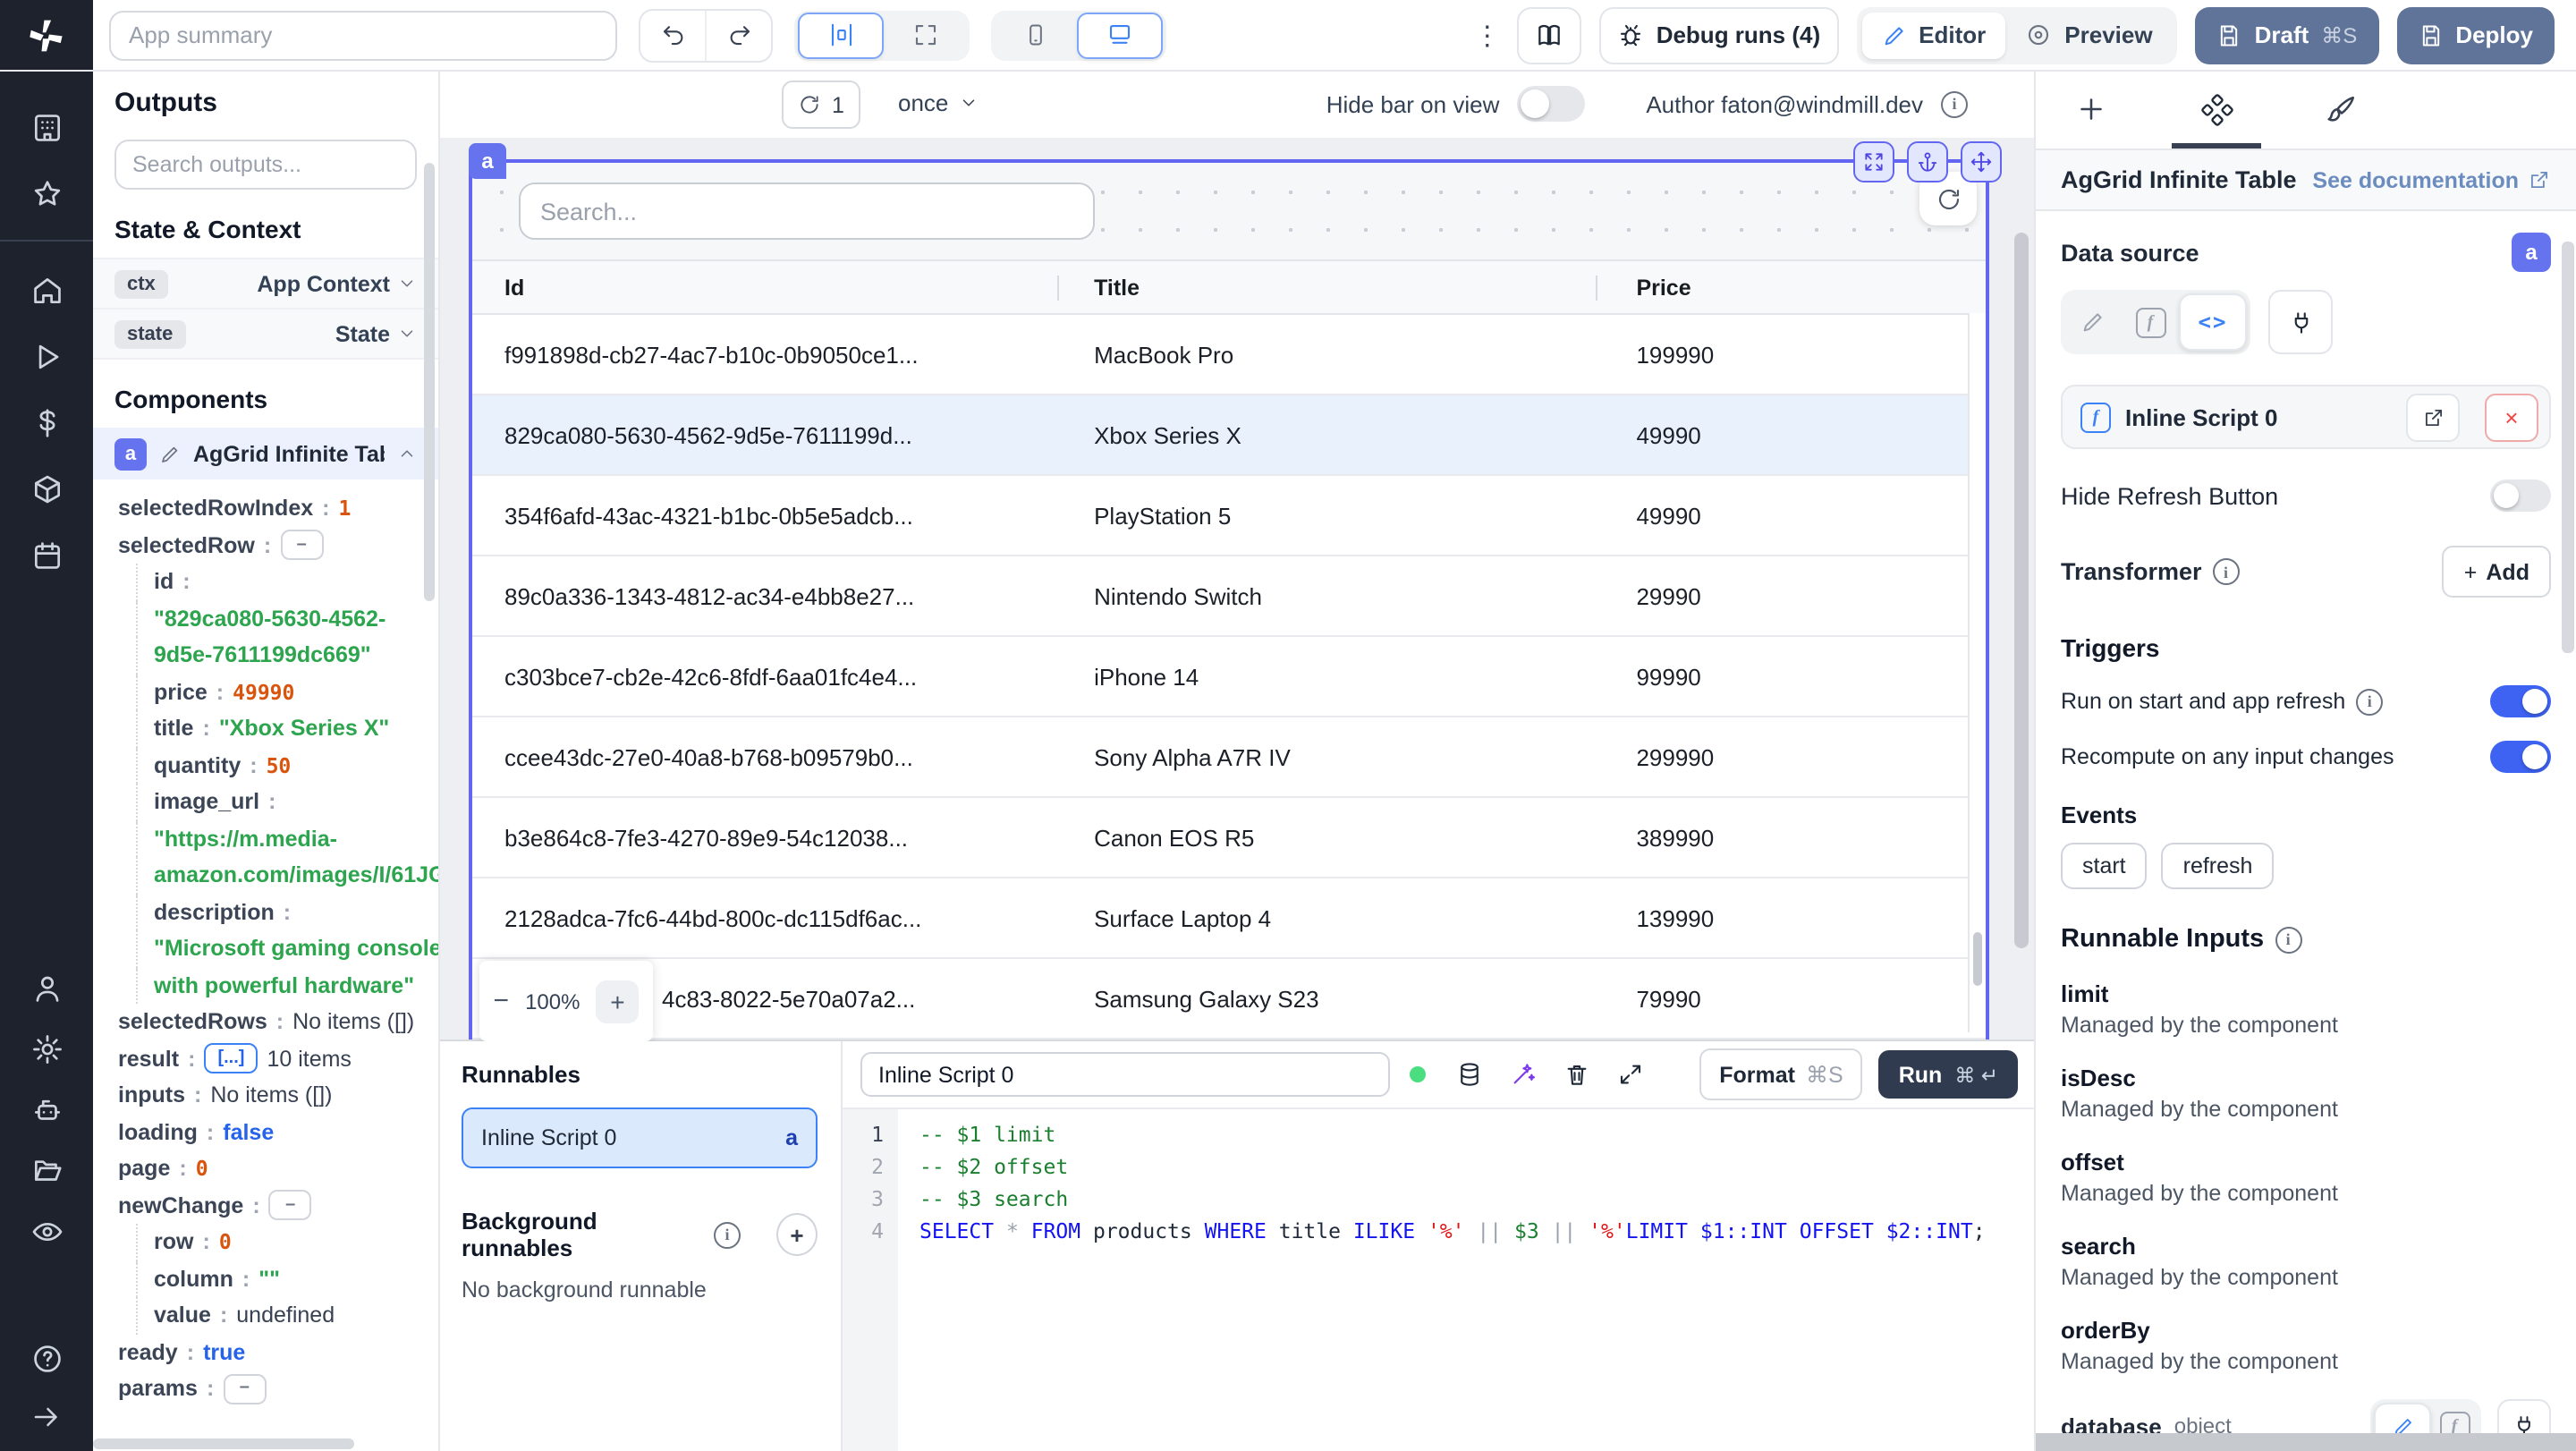 This screenshot has height=1451, width=2576. I want to click on table-column-header: Title, so click(1325, 287).